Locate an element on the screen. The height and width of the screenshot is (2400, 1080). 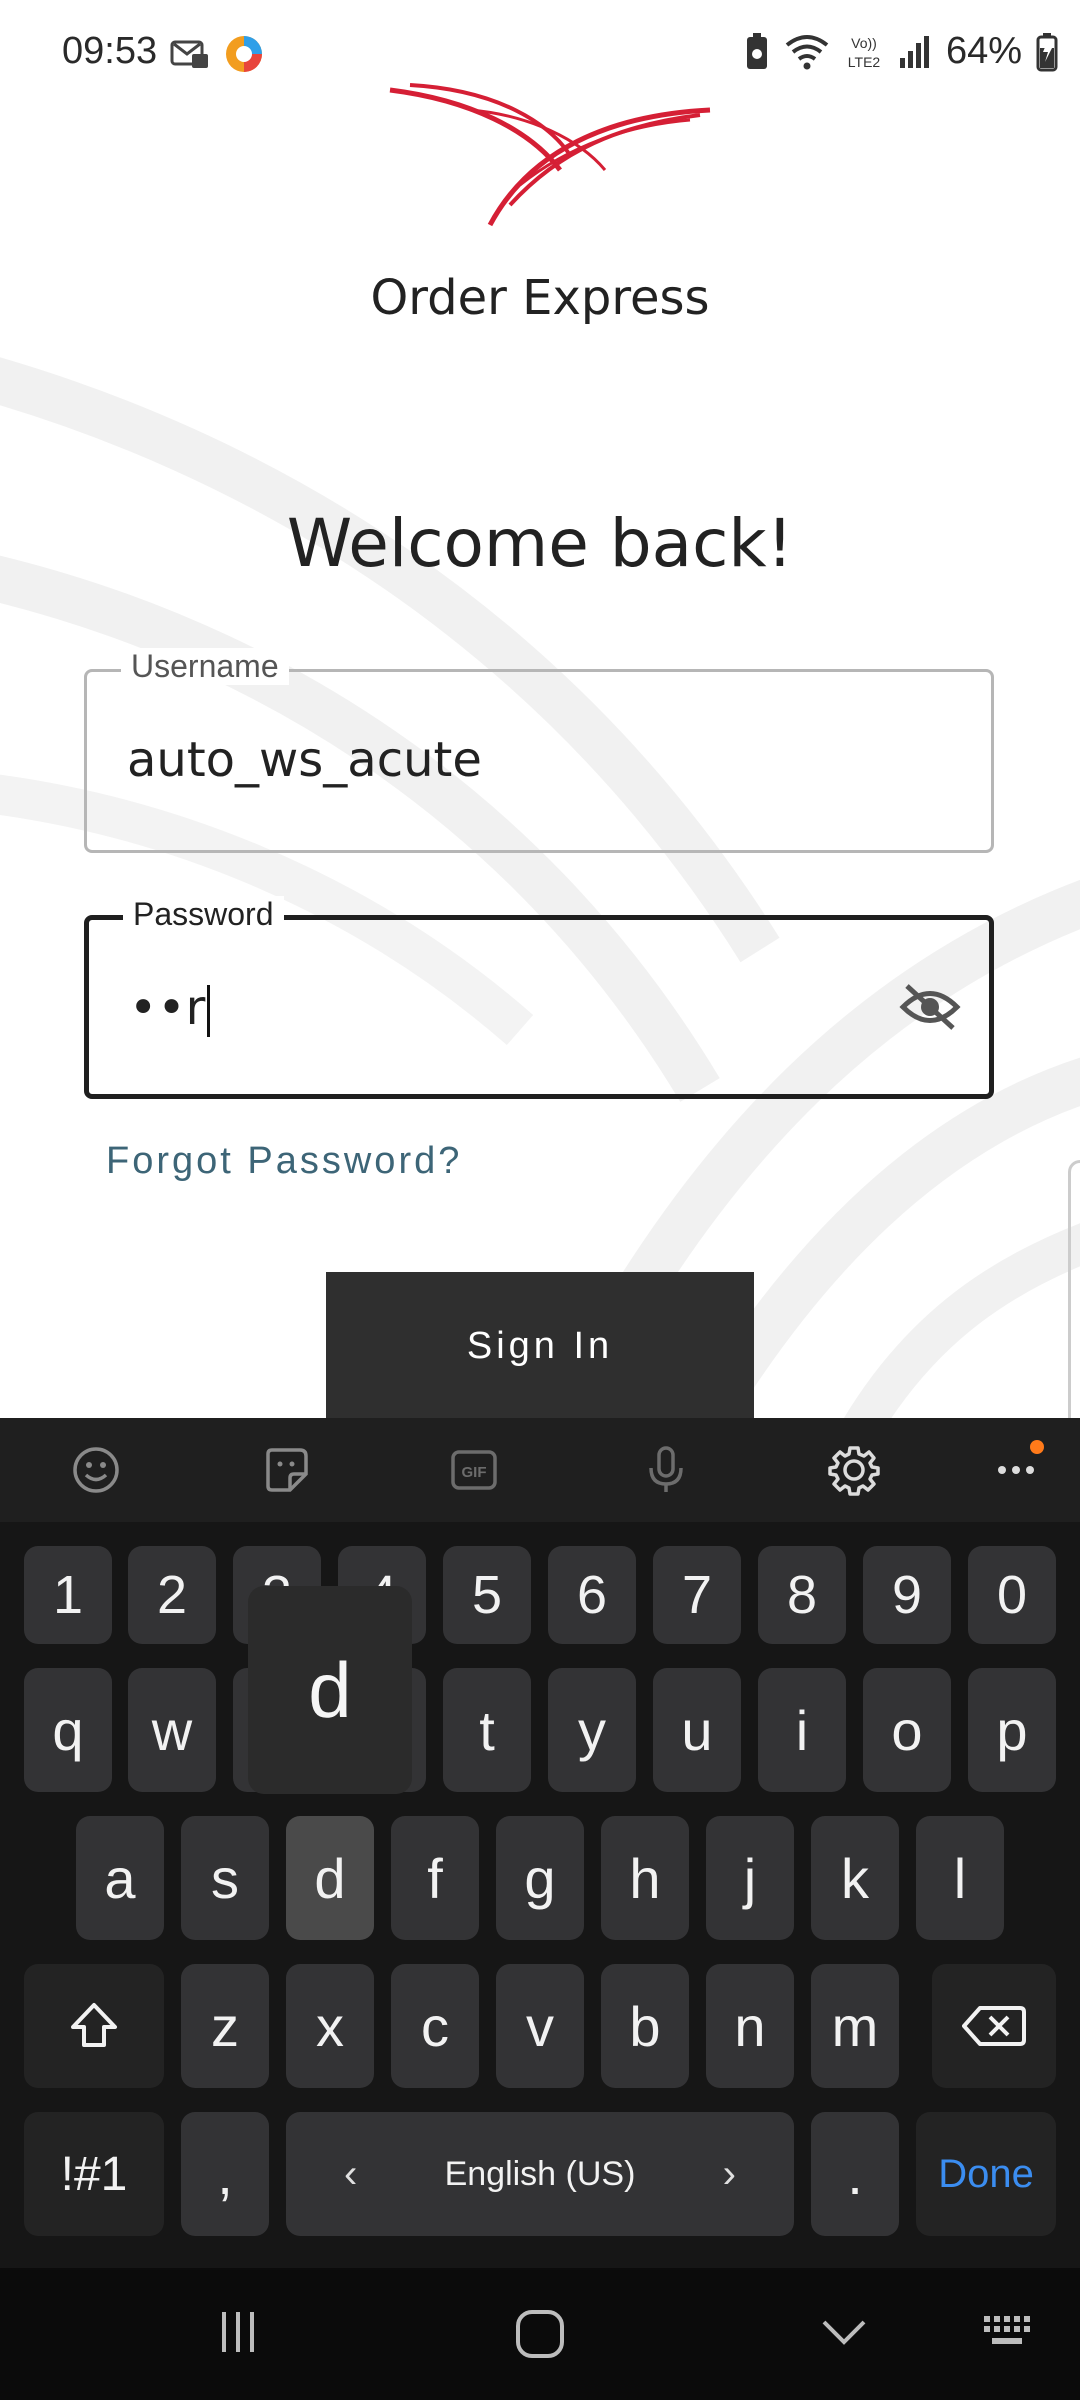
key-v: v is located at coordinates (540, 2026).